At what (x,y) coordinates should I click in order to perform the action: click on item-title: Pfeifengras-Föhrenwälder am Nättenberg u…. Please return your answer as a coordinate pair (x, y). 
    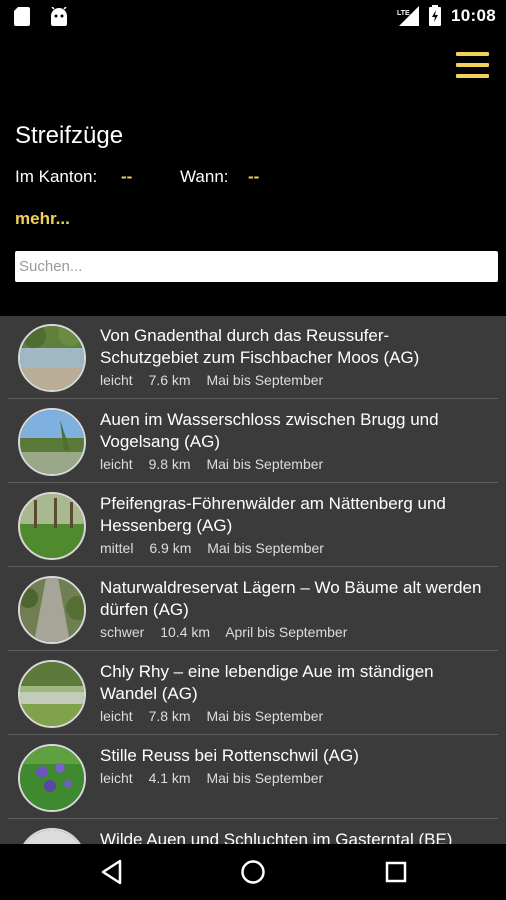
    Looking at the image, I should click on (273, 514).